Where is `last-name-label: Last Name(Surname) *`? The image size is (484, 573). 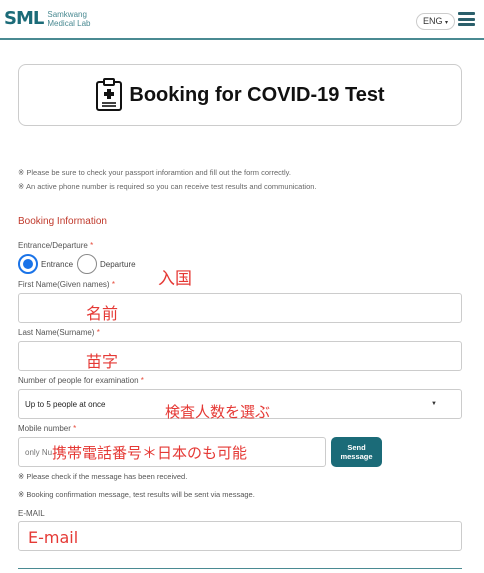
last-name-label: Last Name(Surname) * is located at coordinates (59, 332).